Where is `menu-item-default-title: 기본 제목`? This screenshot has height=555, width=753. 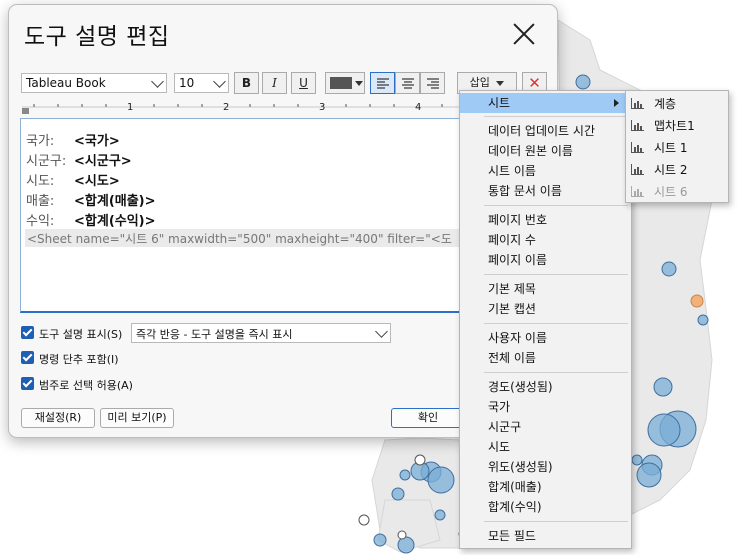 menu-item-default-title: 기본 제목 is located at coordinates (545, 289).